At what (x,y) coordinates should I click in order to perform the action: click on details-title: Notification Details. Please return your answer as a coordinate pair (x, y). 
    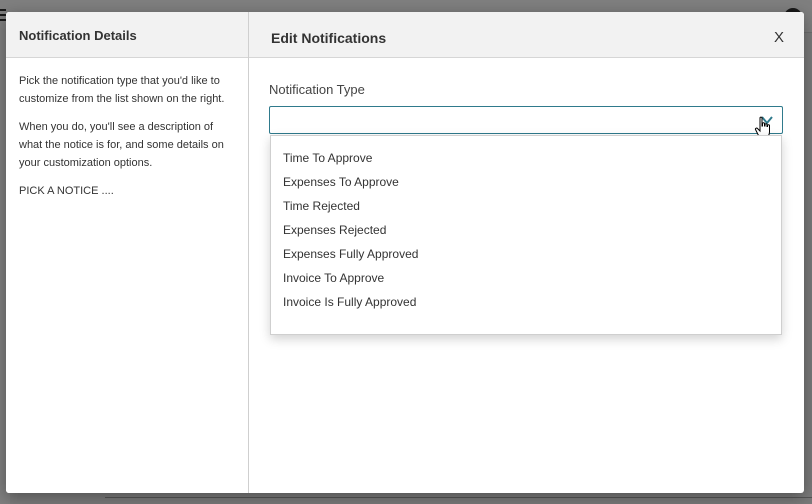
    Looking at the image, I should click on (127, 35).